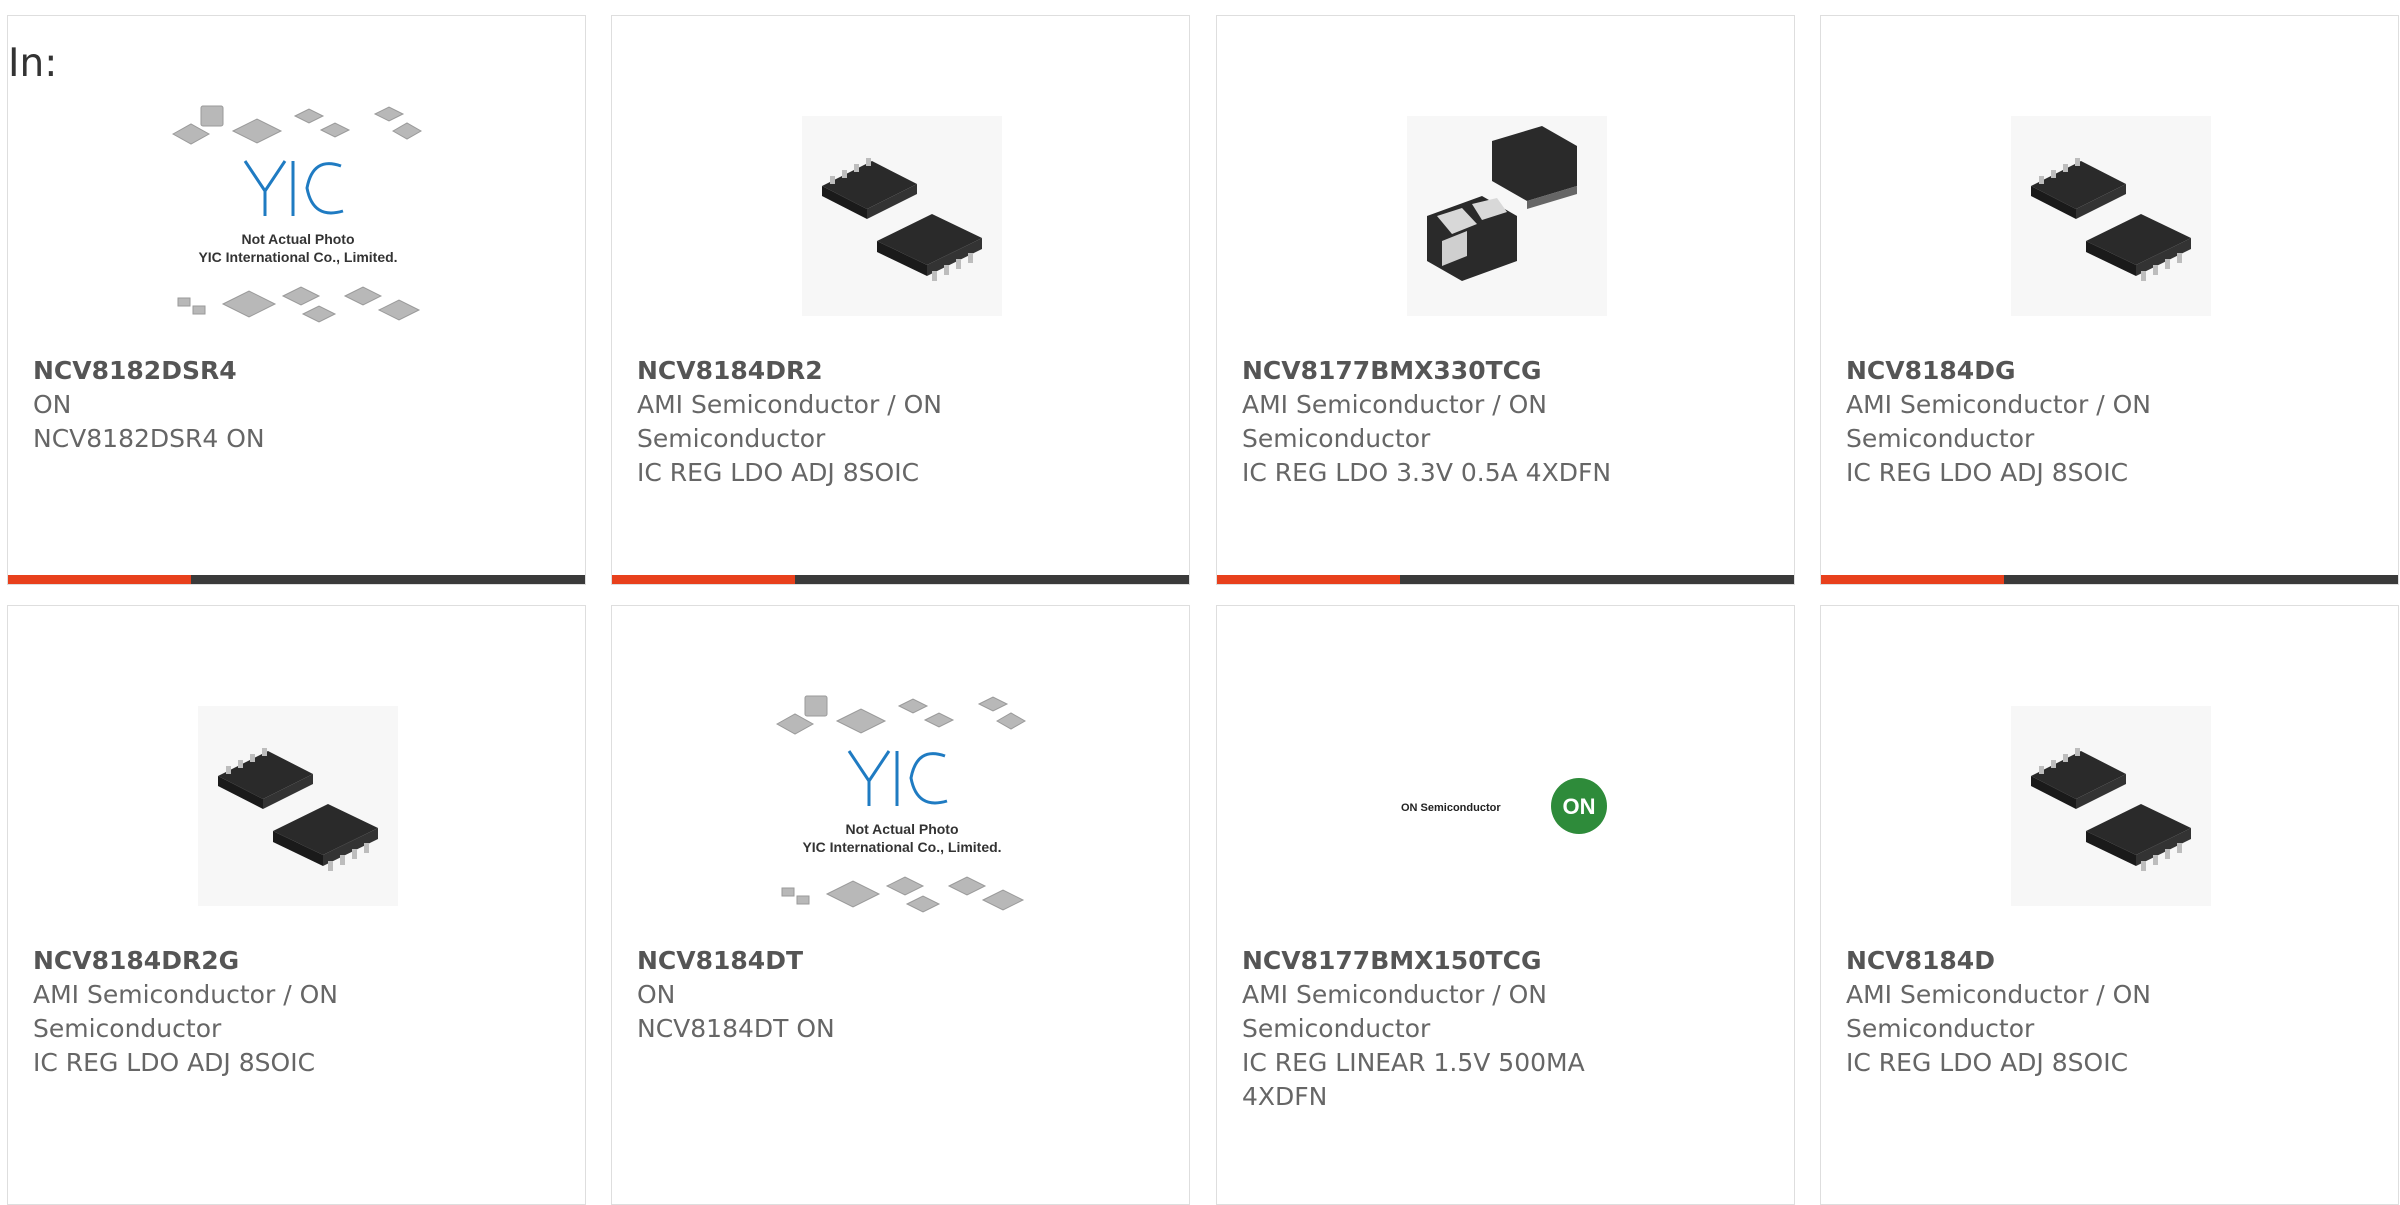 This screenshot has height=1205, width=2400. What do you see at coordinates (2066, 371) in the screenshot?
I see `part-number: NCV8184DG` at bounding box center [2066, 371].